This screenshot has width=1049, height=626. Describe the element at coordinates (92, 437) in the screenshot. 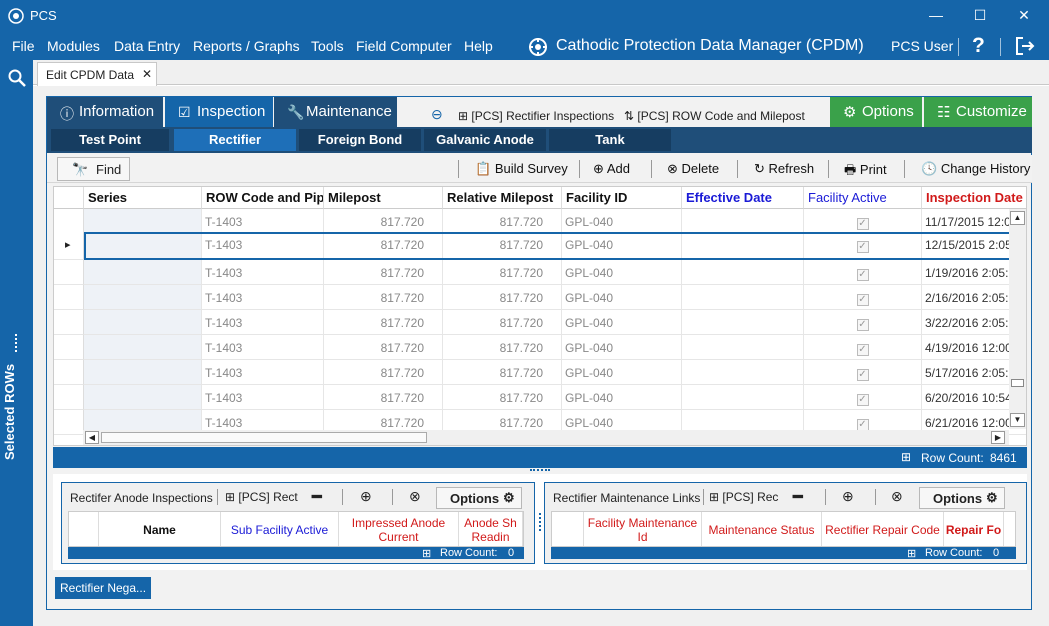

I see `scroll-left-arrow-icon: ◀` at that location.